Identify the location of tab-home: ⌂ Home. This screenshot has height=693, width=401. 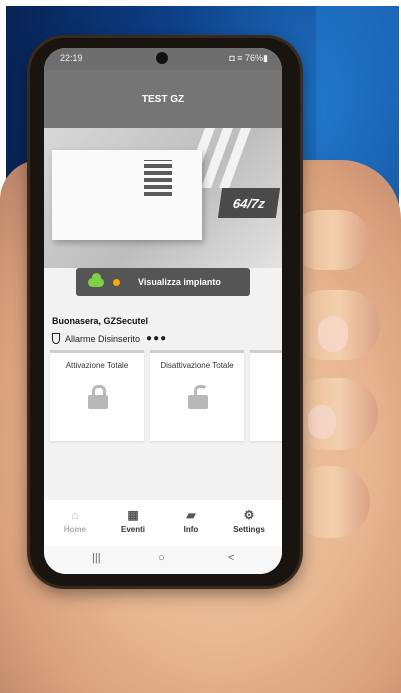
(75, 521).